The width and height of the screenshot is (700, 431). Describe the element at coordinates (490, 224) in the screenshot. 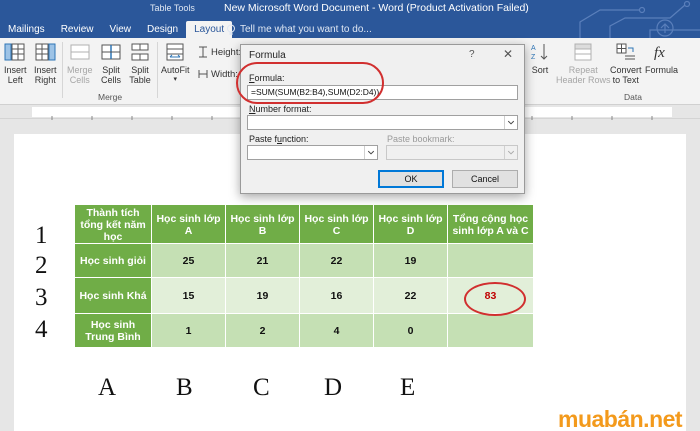

I see `table-header-cell: Tổng cộng học sinh lớp A và C` at that location.